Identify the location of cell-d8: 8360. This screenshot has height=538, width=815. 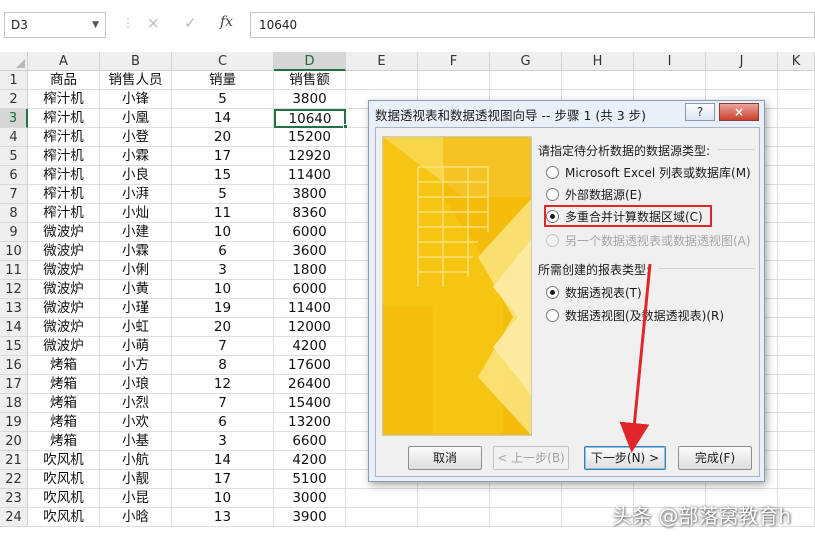
(310, 213).